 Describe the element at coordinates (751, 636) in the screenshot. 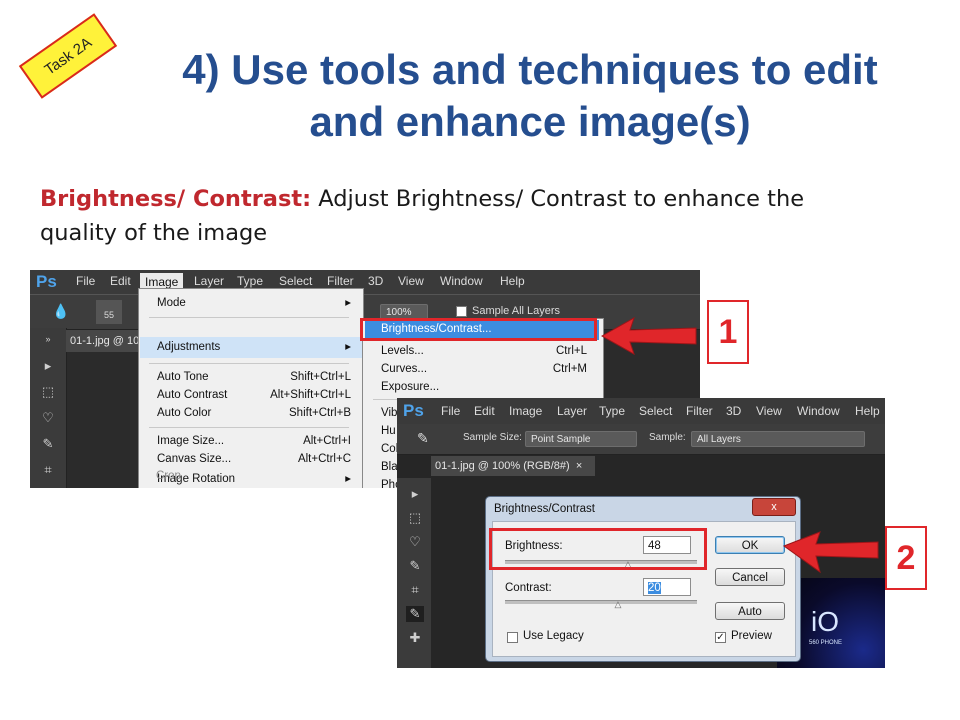

I see `preview-label: Preview` at that location.